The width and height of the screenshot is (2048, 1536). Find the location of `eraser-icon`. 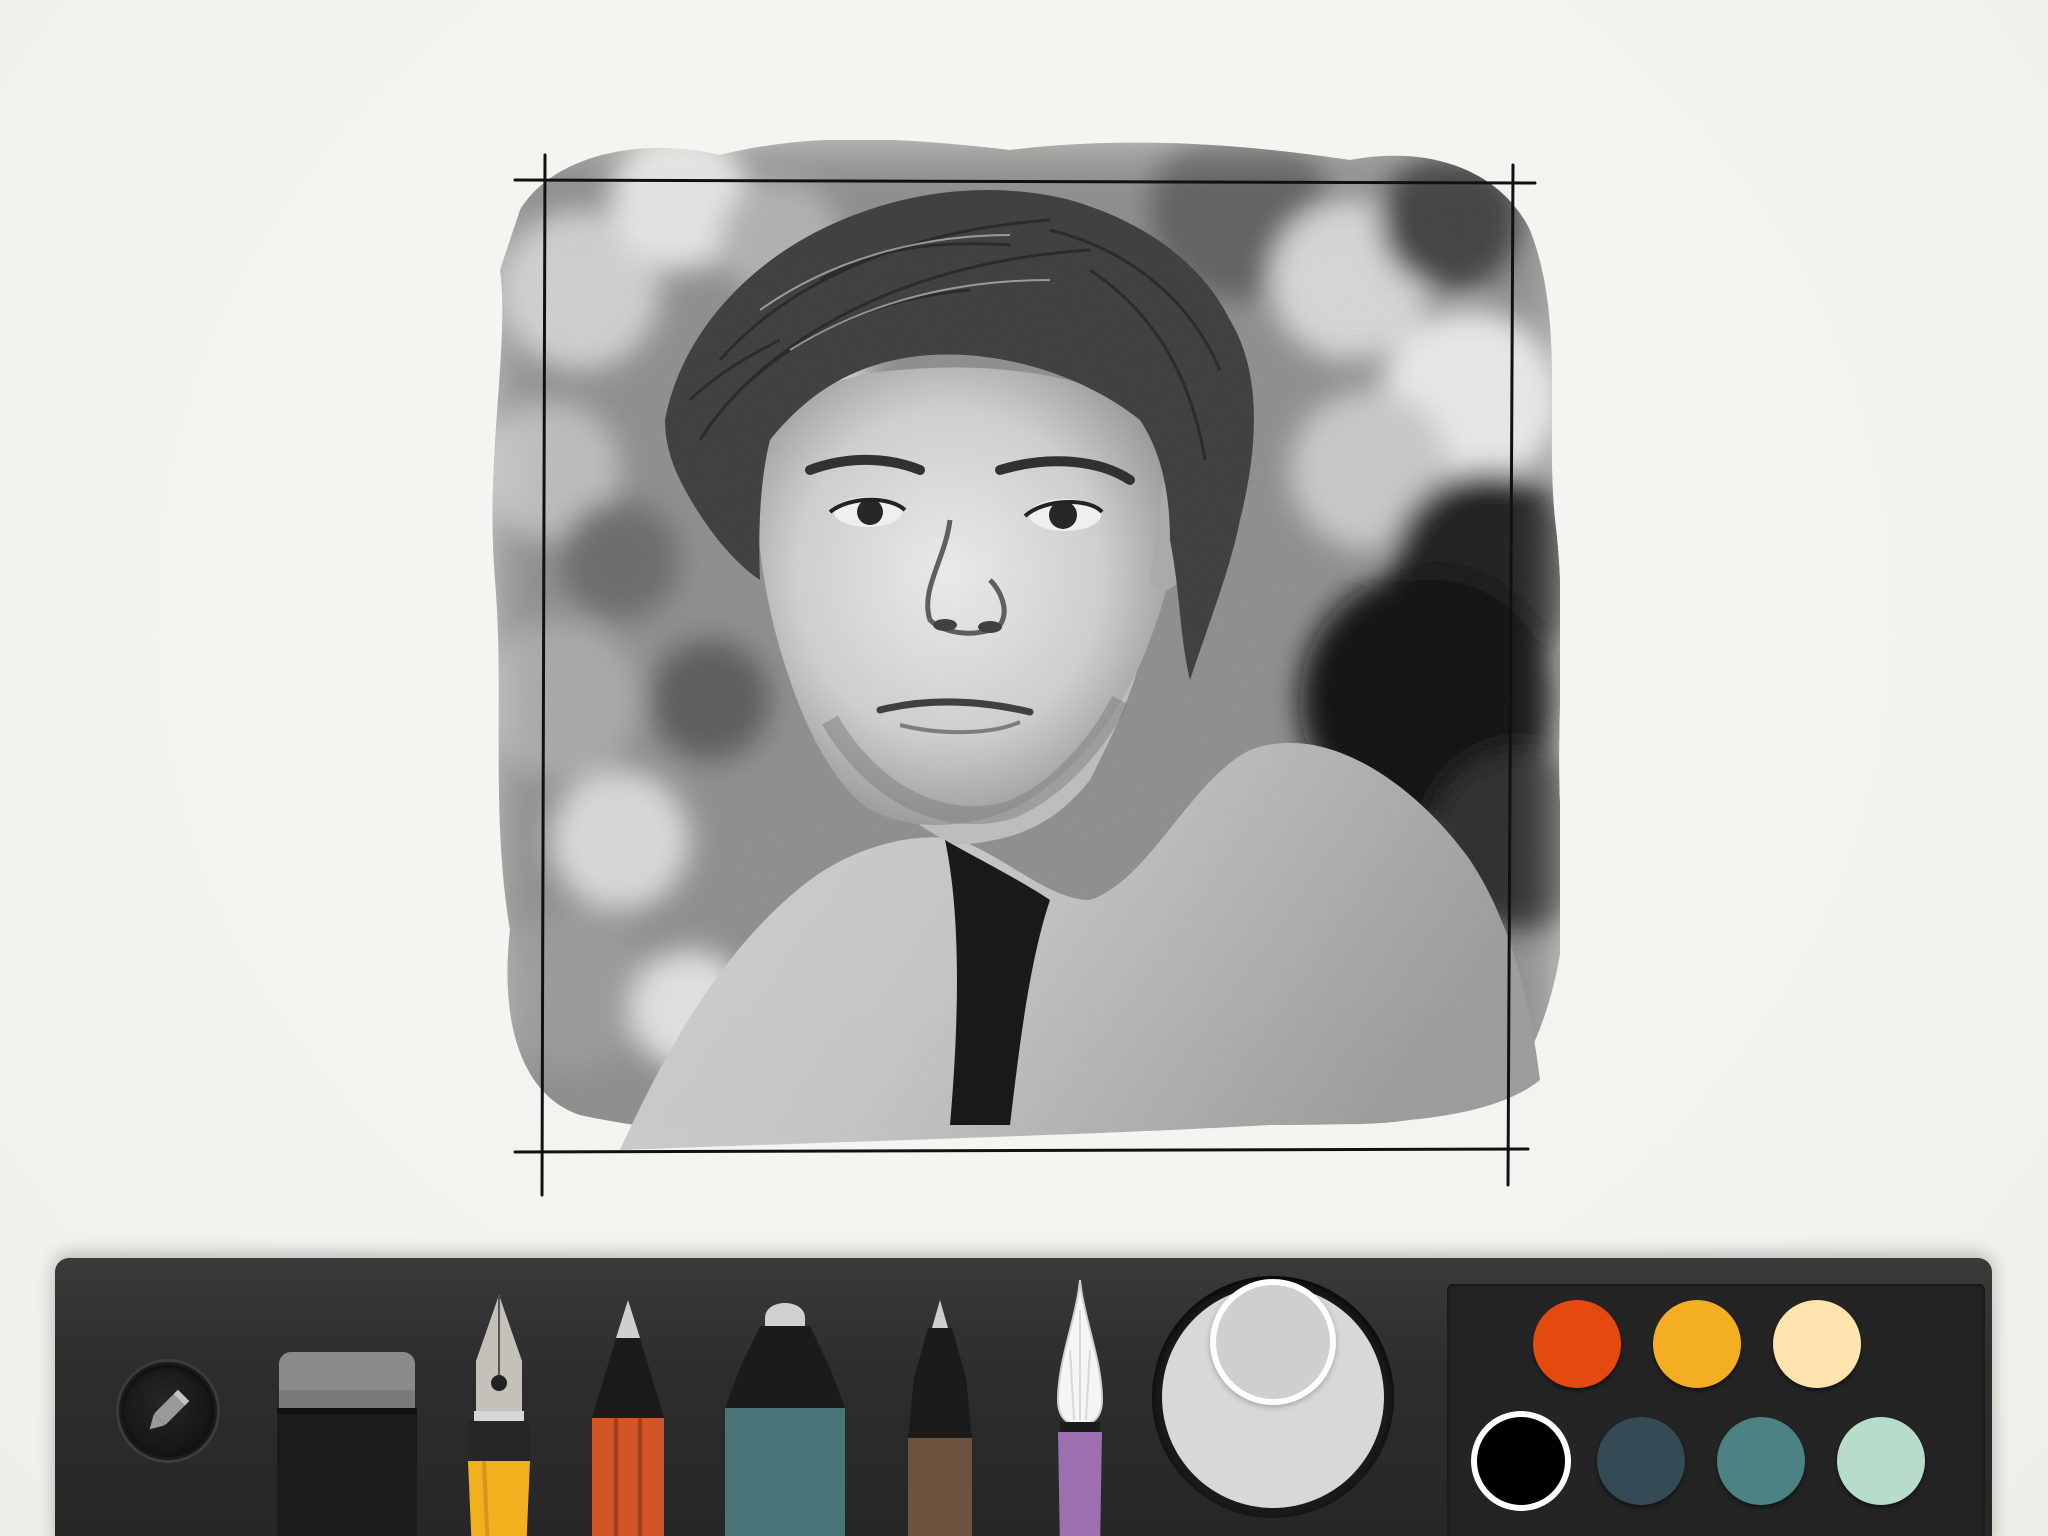

eraser-icon is located at coordinates (347, 1444).